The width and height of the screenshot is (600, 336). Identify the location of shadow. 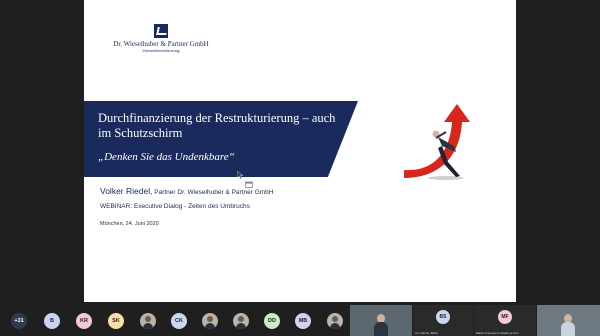
(446, 178).